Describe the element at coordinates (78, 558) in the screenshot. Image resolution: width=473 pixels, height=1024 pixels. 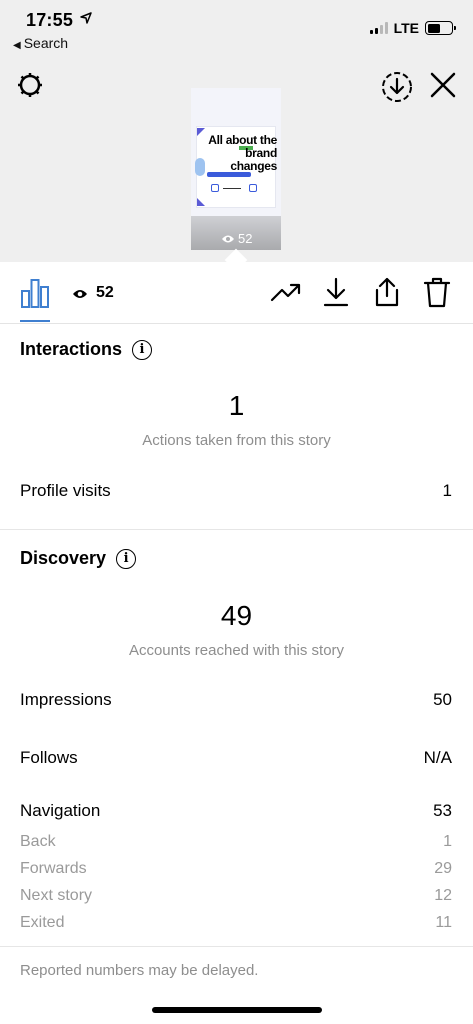
I see `discovery-heading: Discovery i` at that location.